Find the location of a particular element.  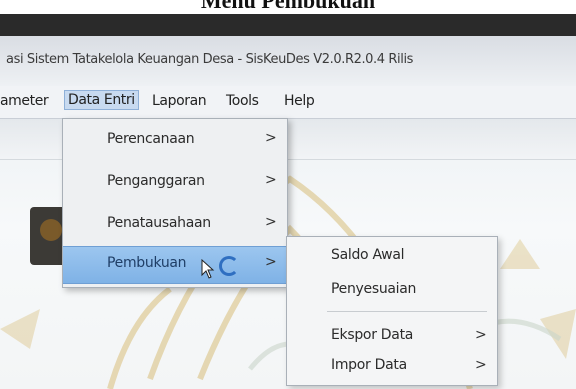

menu-item-label: Penyesuaian is located at coordinates (374, 289).